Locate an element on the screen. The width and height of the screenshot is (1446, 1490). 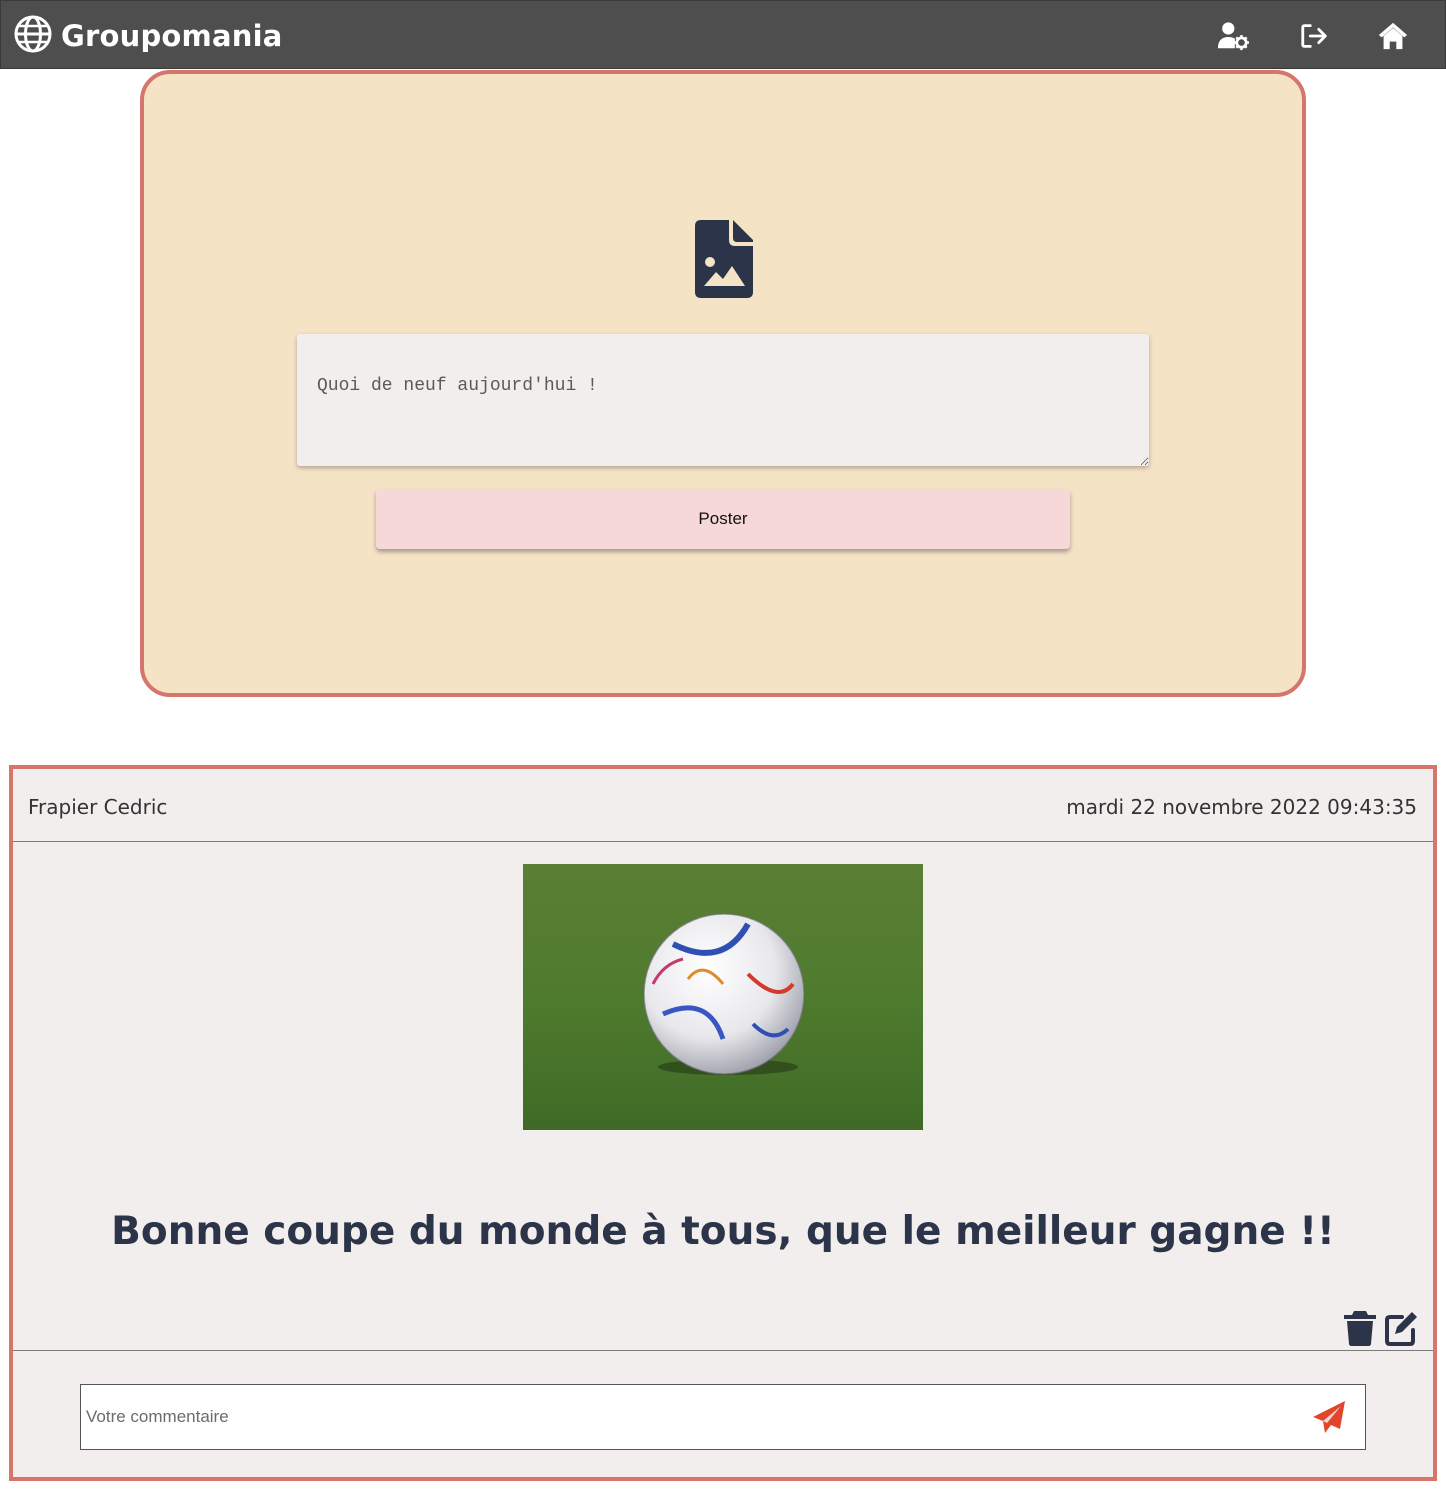
file-image-icon is located at coordinates (725, 260).